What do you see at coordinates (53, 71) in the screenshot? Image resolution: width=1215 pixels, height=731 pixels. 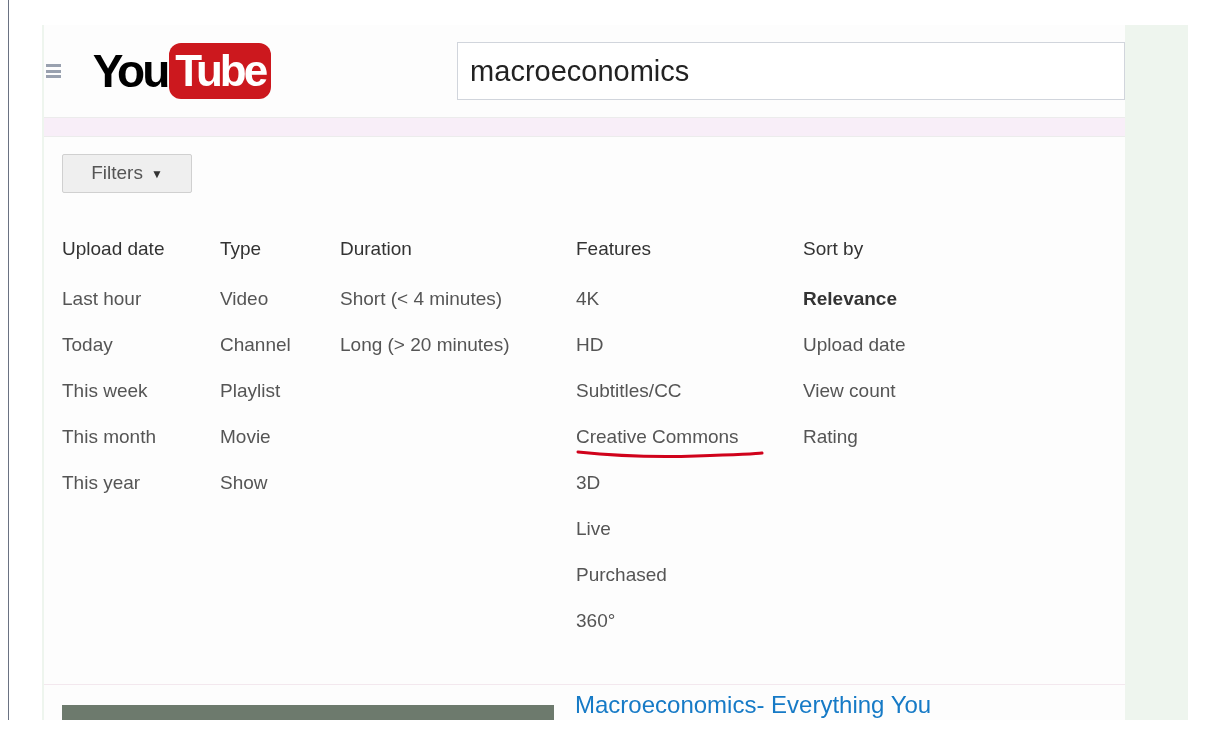 I see `menu-icon` at bounding box center [53, 71].